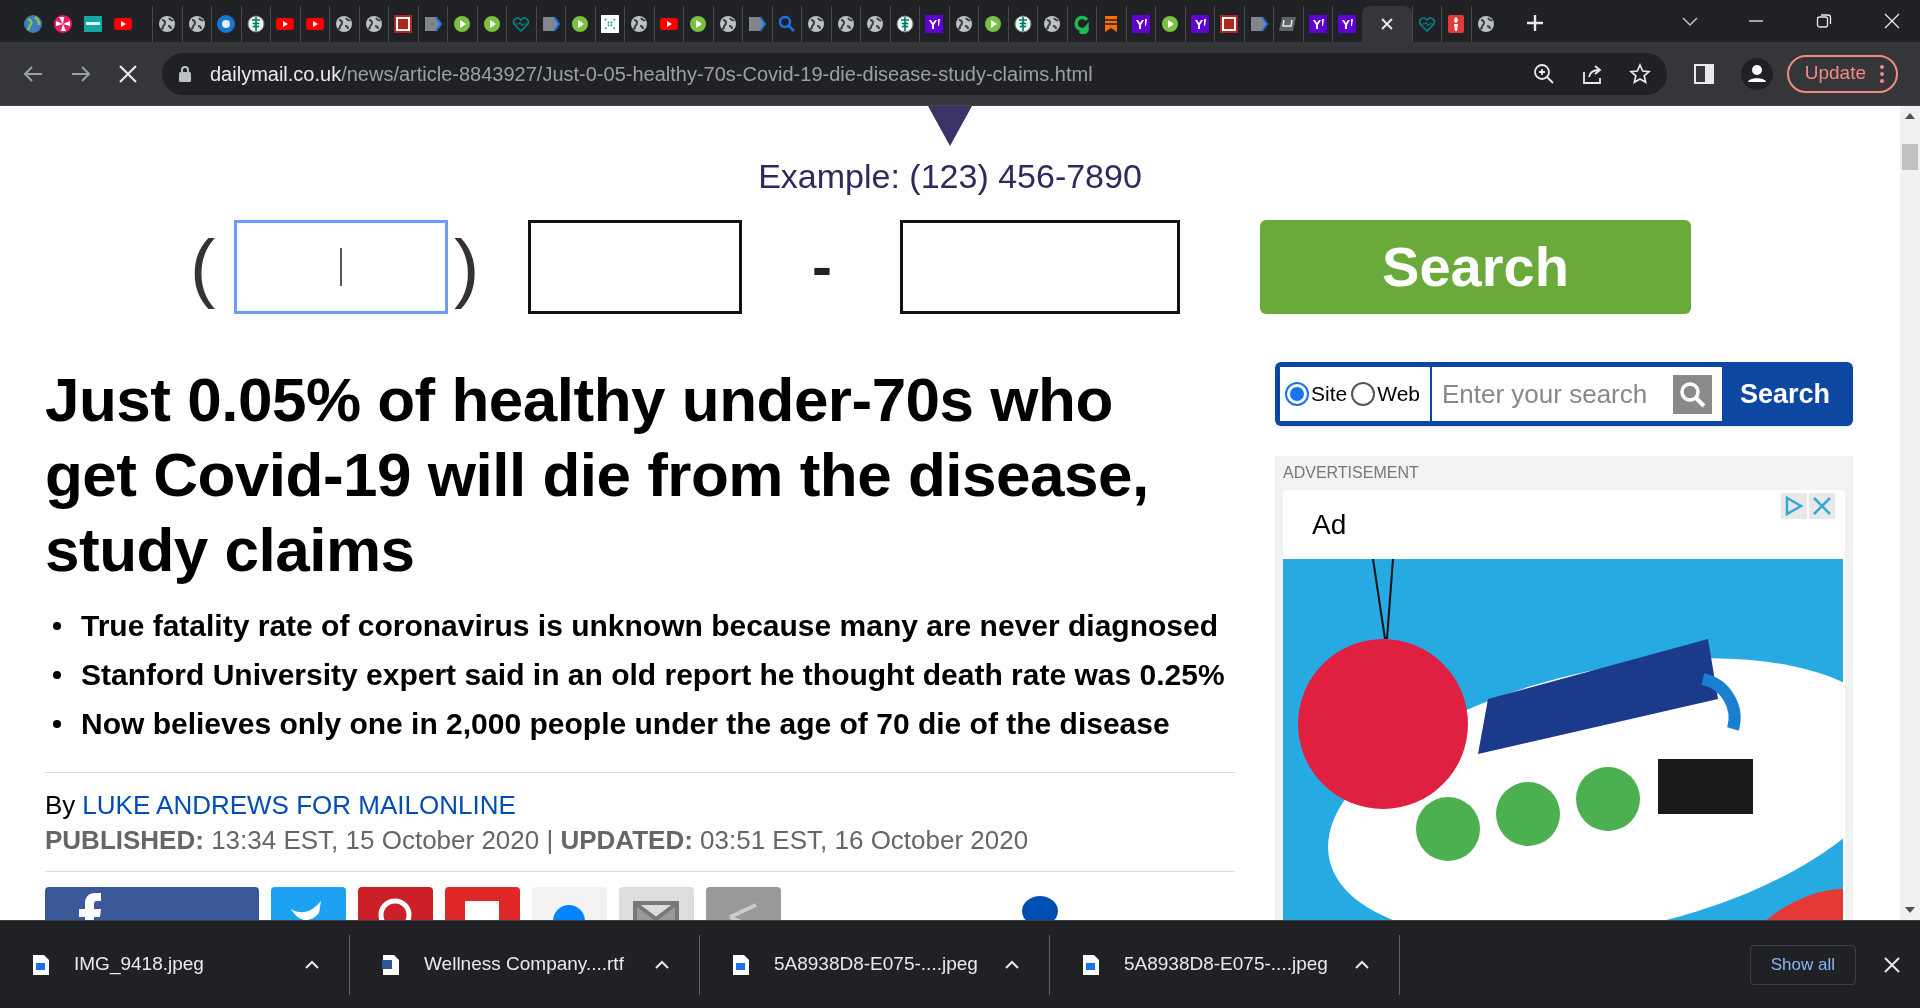  What do you see at coordinates (33, 24) in the screenshot?
I see `earth-icon` at bounding box center [33, 24].